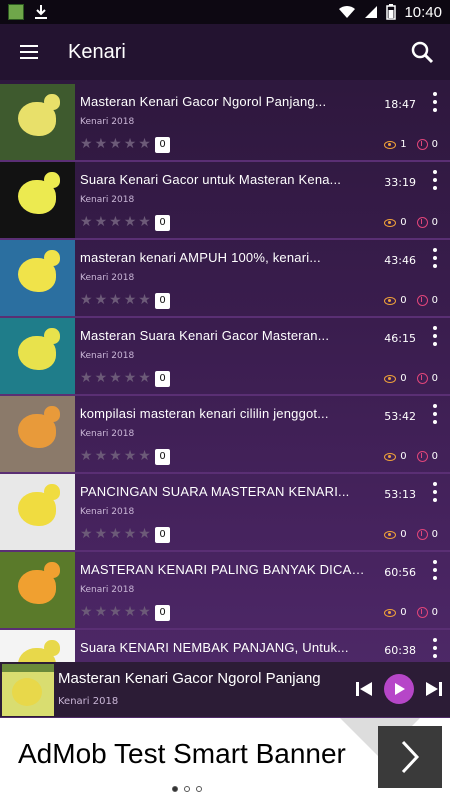 The image size is (450, 800). Describe the element at coordinates (400, 572) in the screenshot. I see `video-duration: 60:56` at that location.